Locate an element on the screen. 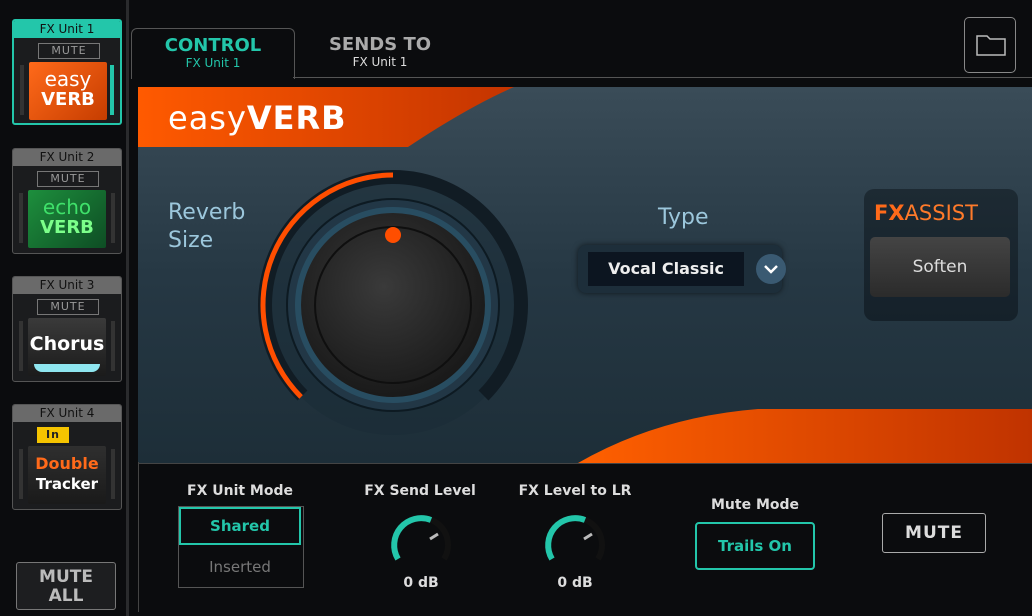 The width and height of the screenshot is (1032, 616). tab-sends-to: SENDS TO FX Unit 1 is located at coordinates (380, 53).